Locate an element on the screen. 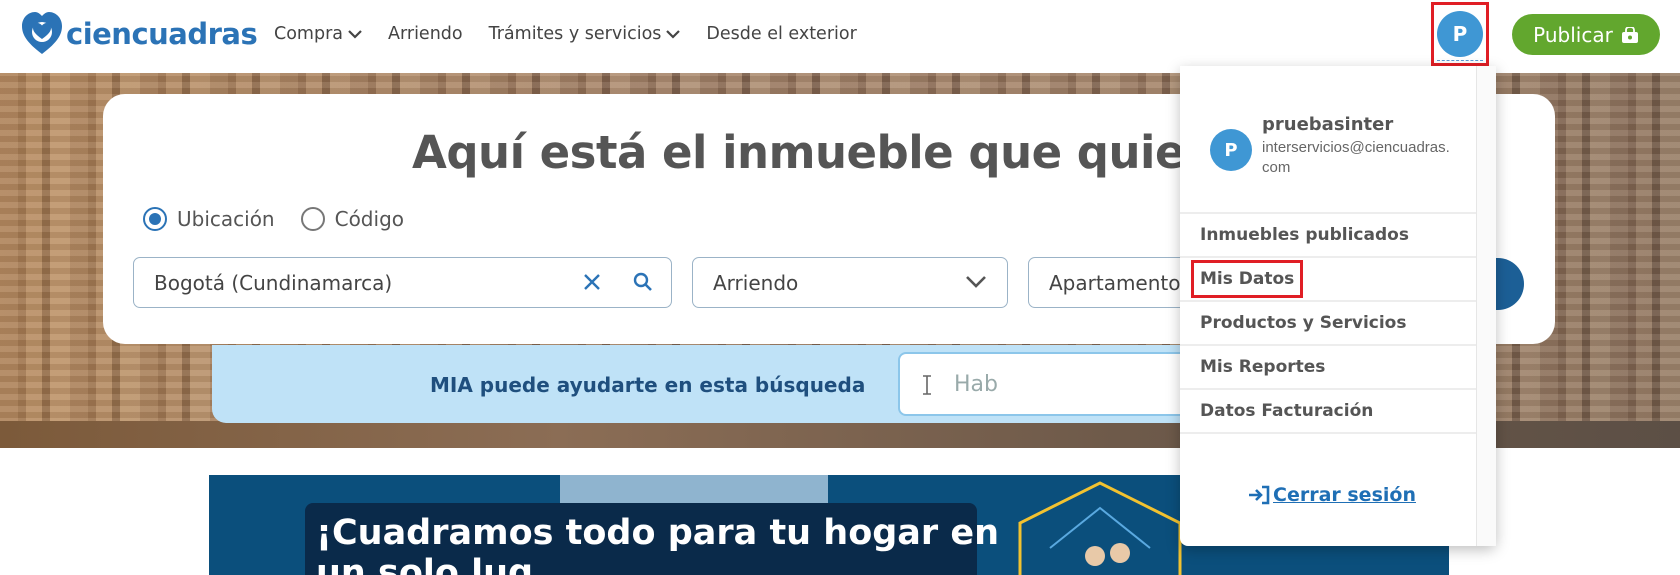  radio-ubicacion: Ubicación is located at coordinates (209, 219).